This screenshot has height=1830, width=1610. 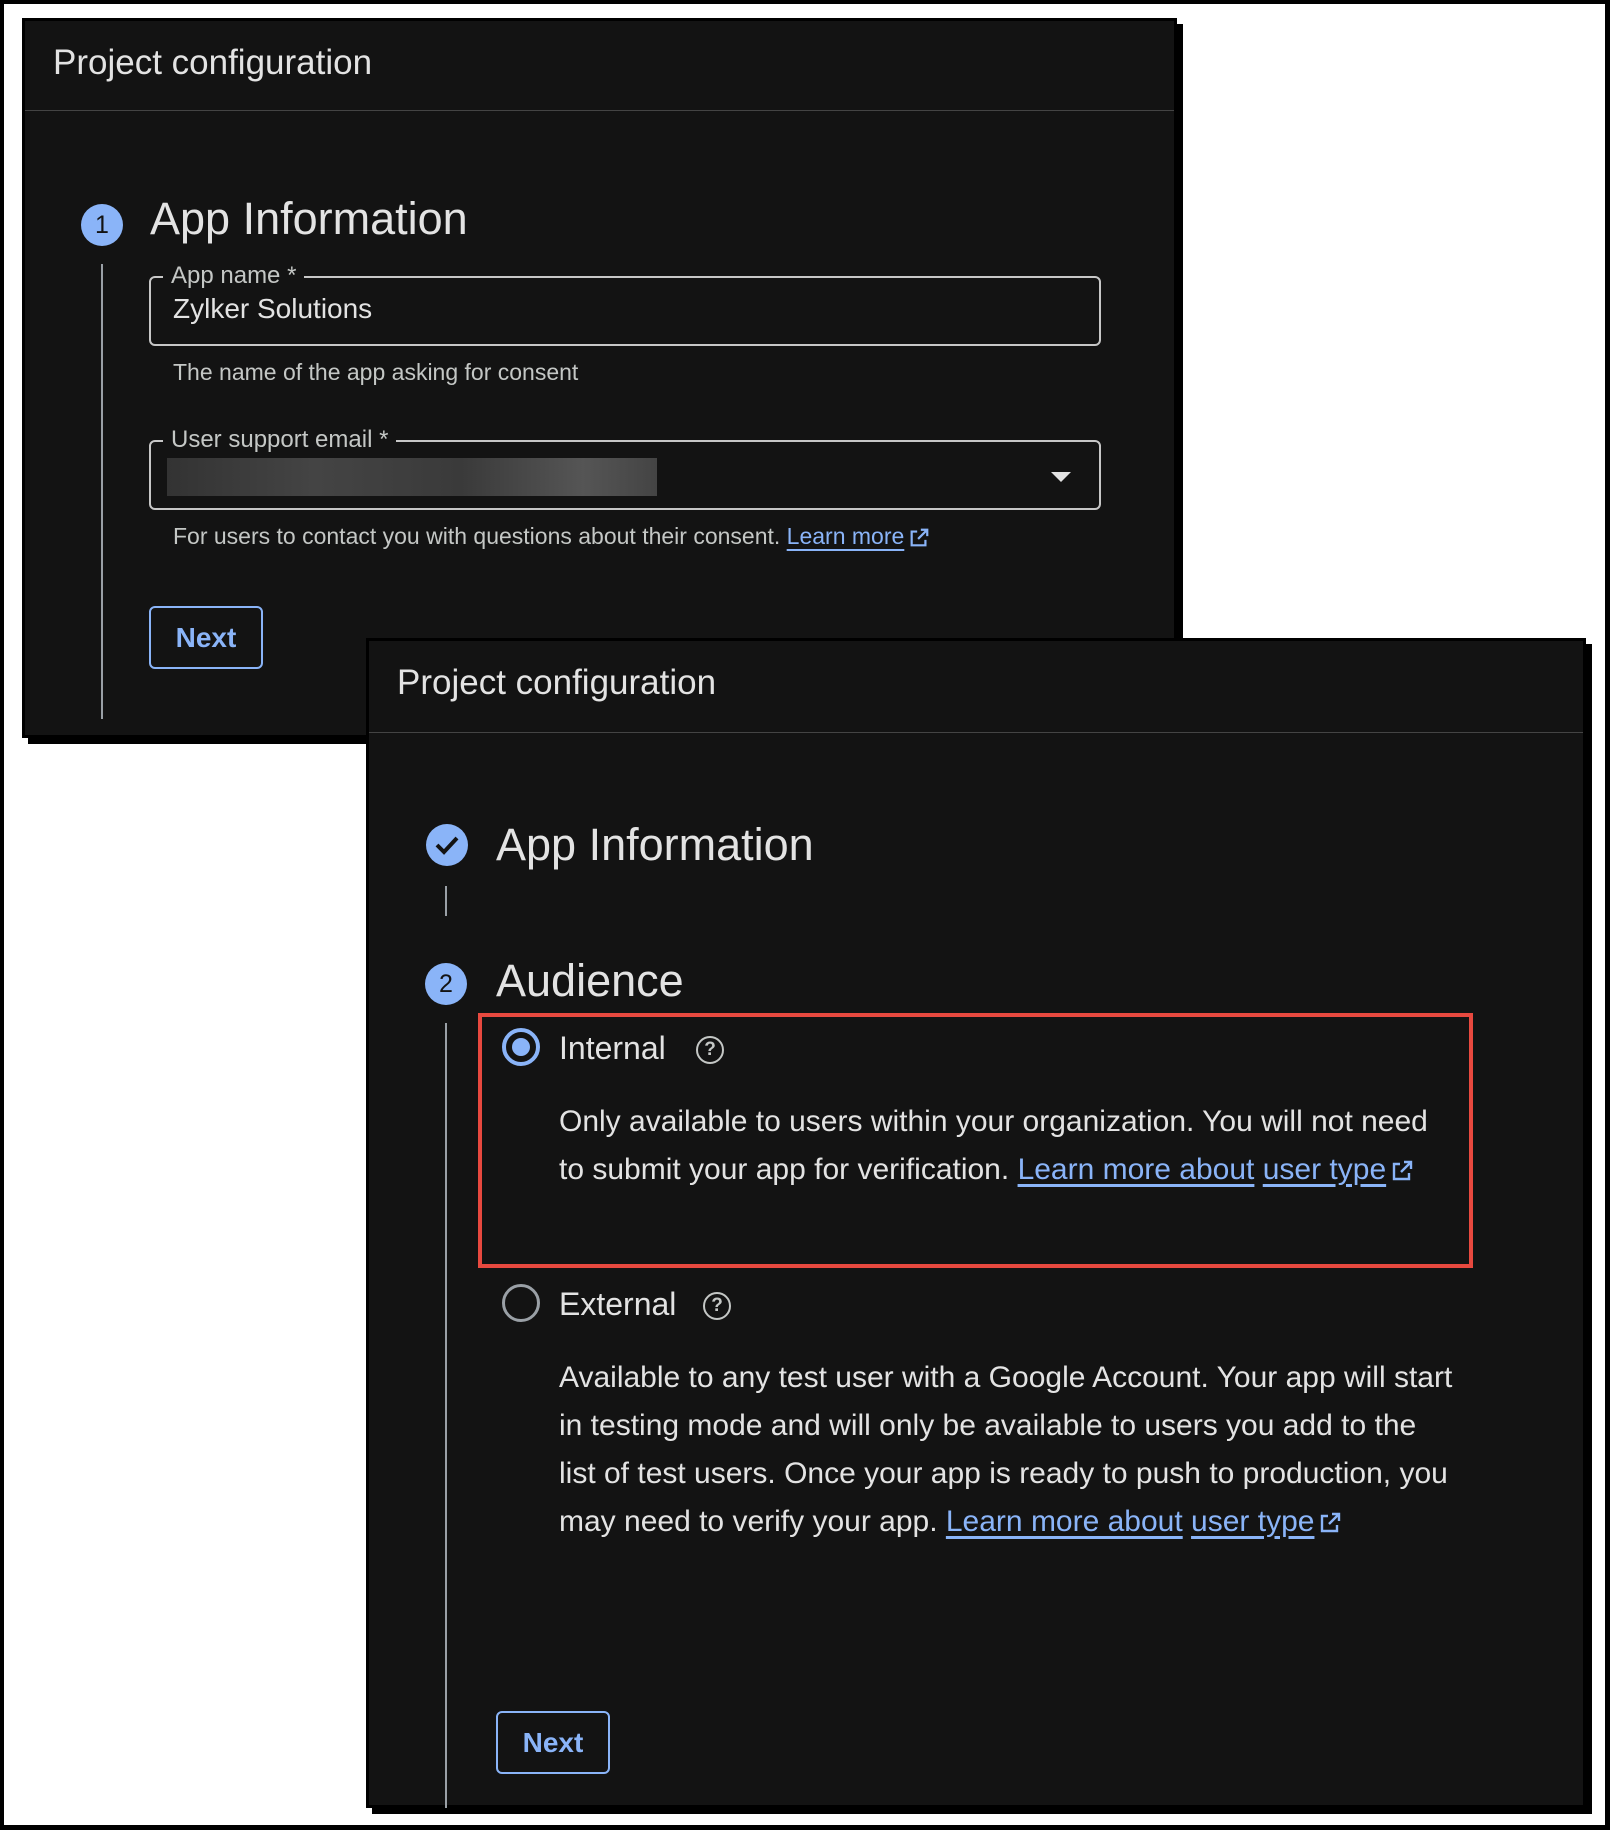 What do you see at coordinates (625, 303) in the screenshot?
I see `app-name-field: App name * Zylker Solutions` at bounding box center [625, 303].